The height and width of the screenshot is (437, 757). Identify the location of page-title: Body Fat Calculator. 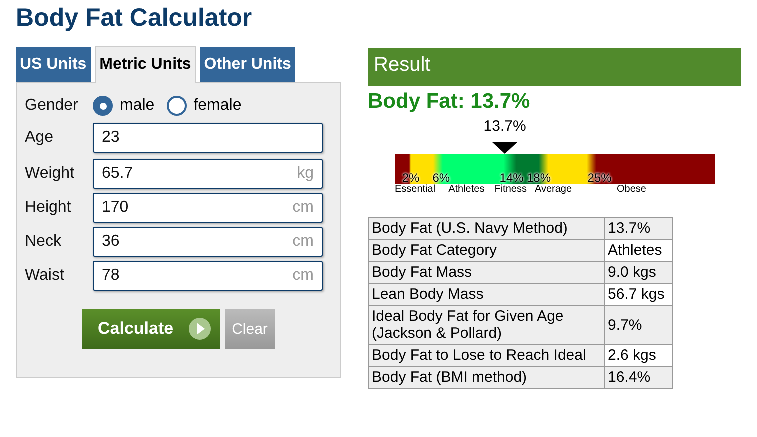
(135, 18).